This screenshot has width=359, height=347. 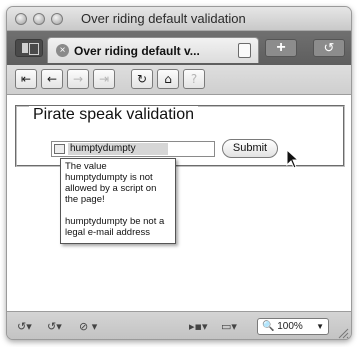 What do you see at coordinates (59, 149) in the screenshot?
I see `email-icon` at bounding box center [59, 149].